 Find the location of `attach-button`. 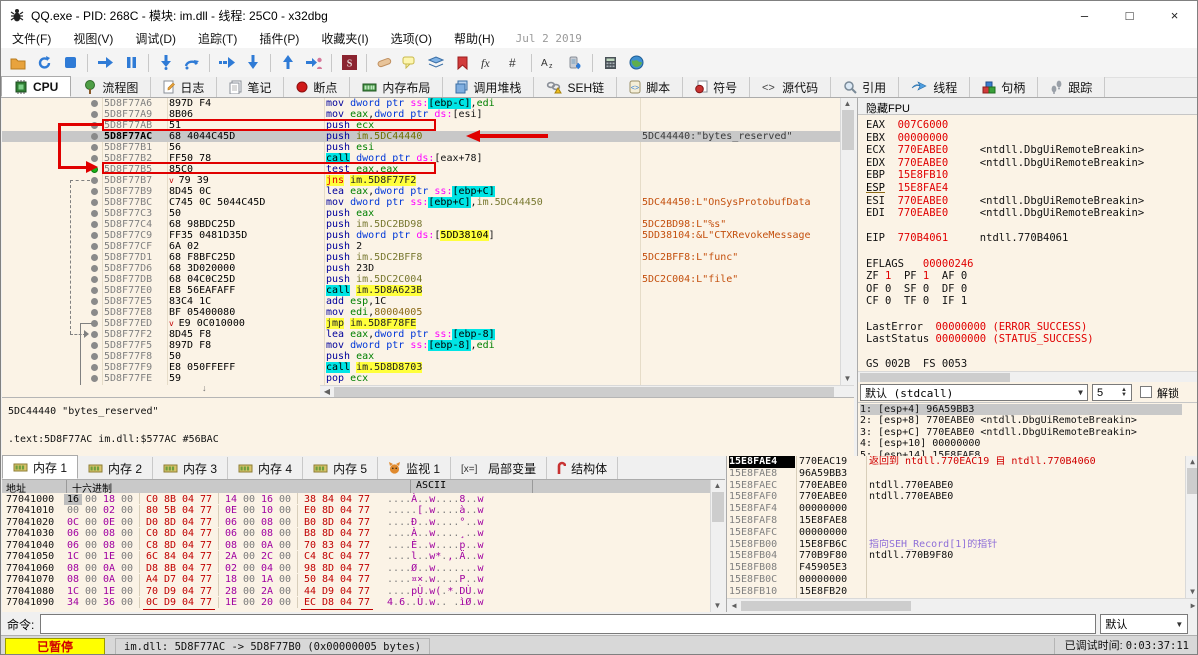

attach-button is located at coordinates (575, 63).